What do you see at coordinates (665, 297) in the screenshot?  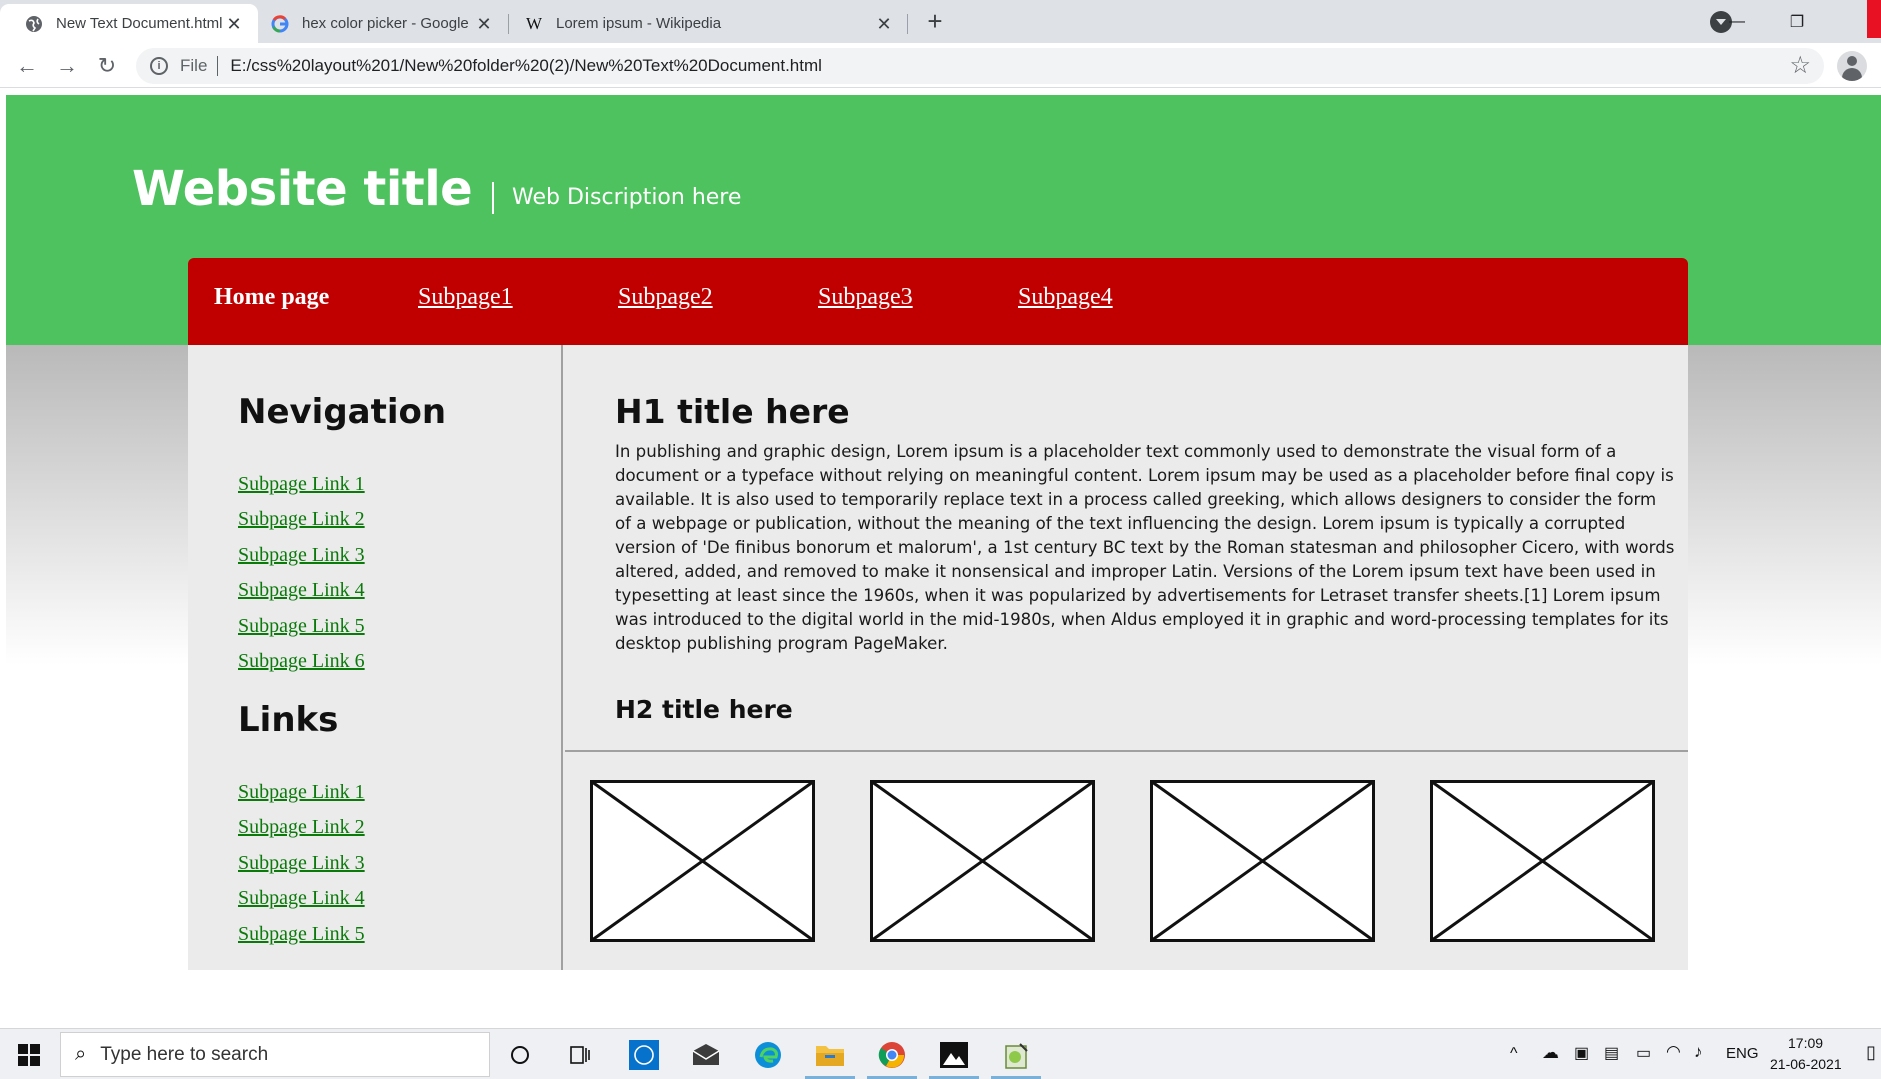 I see `nav-subpage2: Subpage2` at bounding box center [665, 297].